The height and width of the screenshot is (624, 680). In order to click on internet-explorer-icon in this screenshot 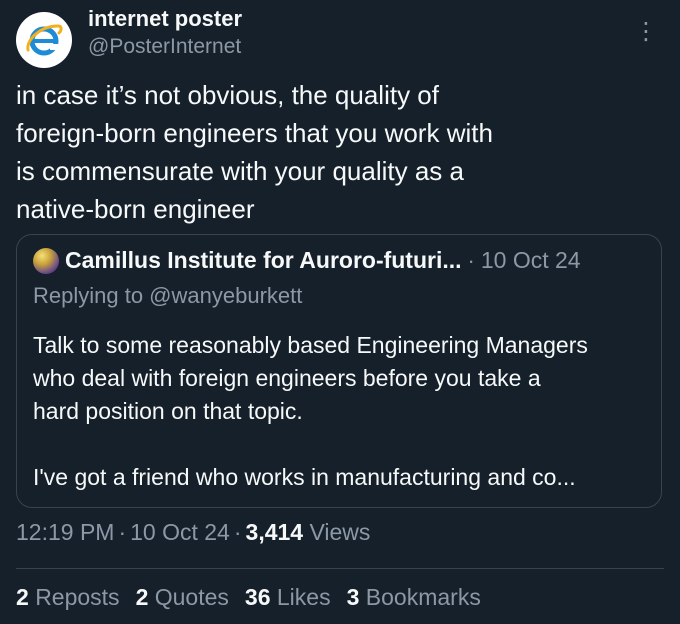, I will do `click(44, 40)`.